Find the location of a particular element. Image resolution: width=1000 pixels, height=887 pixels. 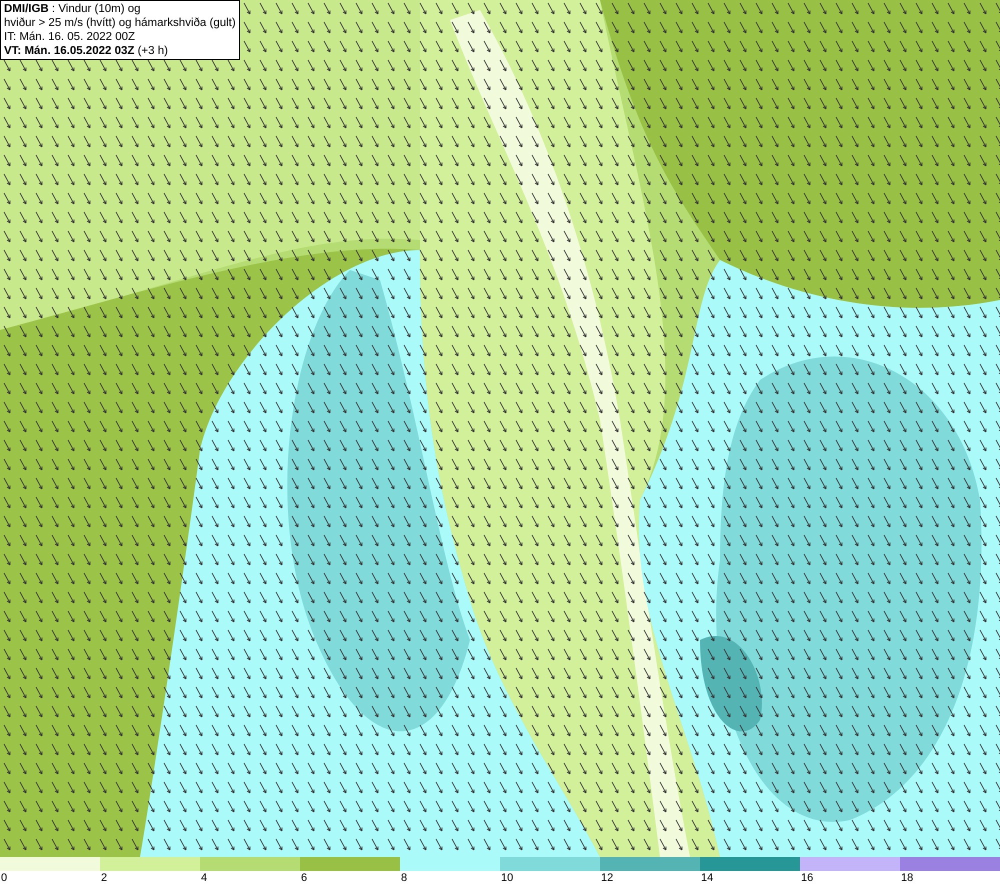

legend-label: 4 is located at coordinates (204, 878).